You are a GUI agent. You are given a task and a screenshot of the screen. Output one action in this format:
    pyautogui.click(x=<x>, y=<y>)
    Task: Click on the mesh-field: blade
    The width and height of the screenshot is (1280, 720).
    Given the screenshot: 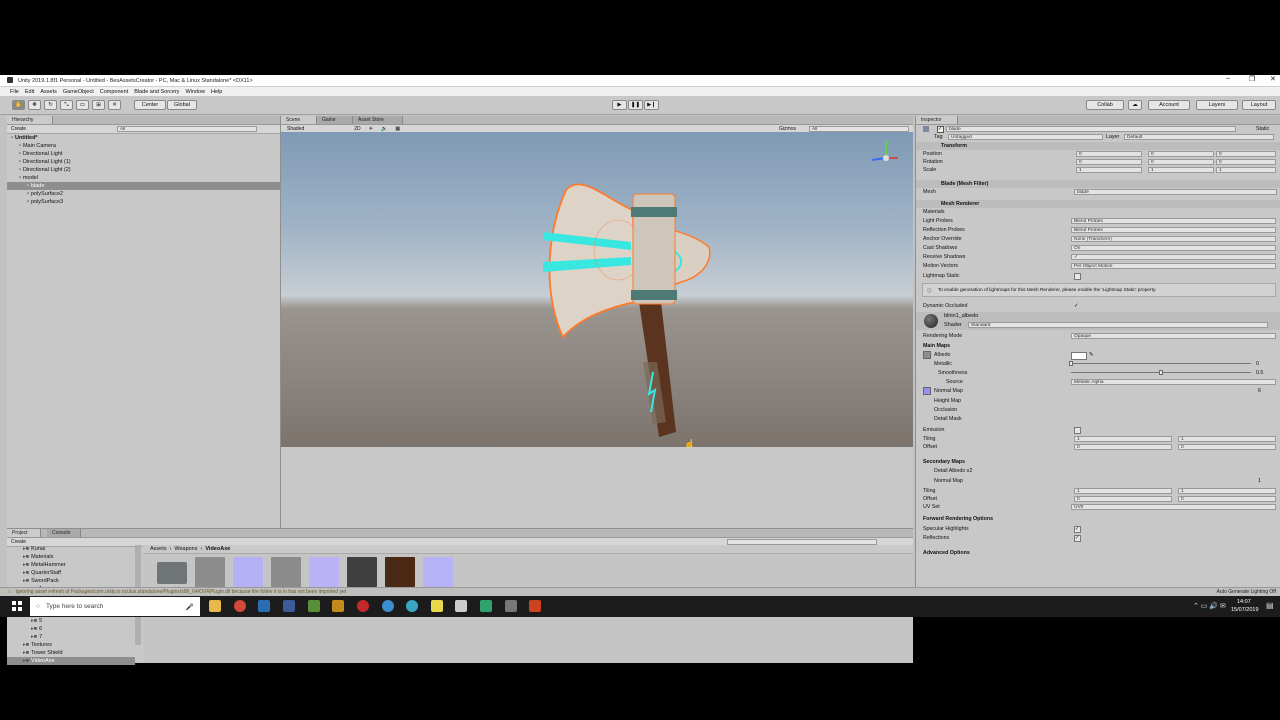 What is the action you would take?
    pyautogui.click(x=1175, y=192)
    